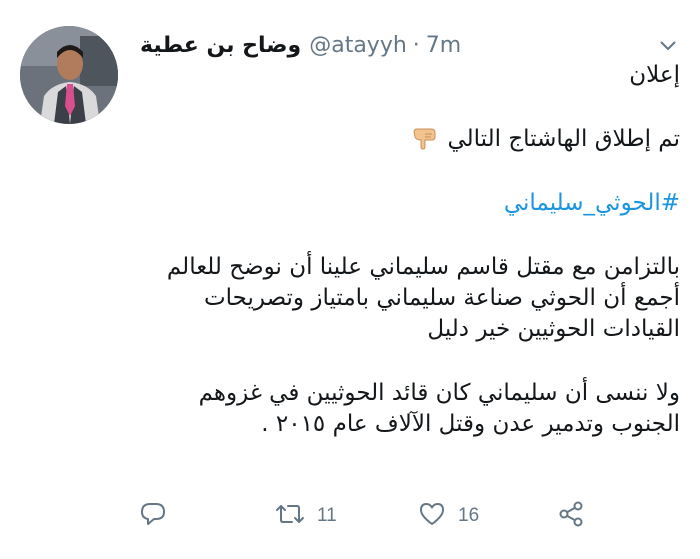  I want to click on tweet-line-text: تم إطلاق الهاشتاج التالي, so click(563, 139).